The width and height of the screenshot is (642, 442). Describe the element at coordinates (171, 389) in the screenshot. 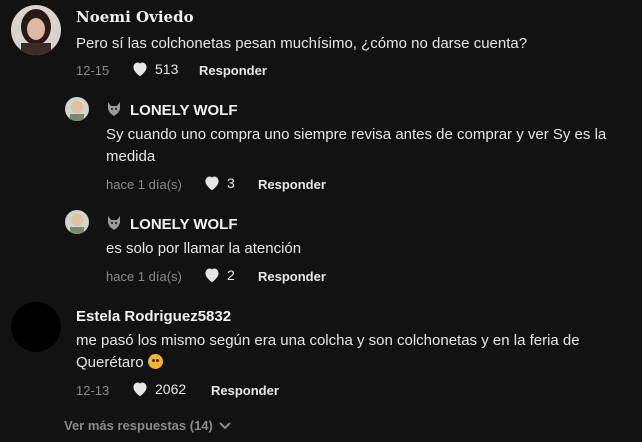

I see `like-count: 2062` at that location.